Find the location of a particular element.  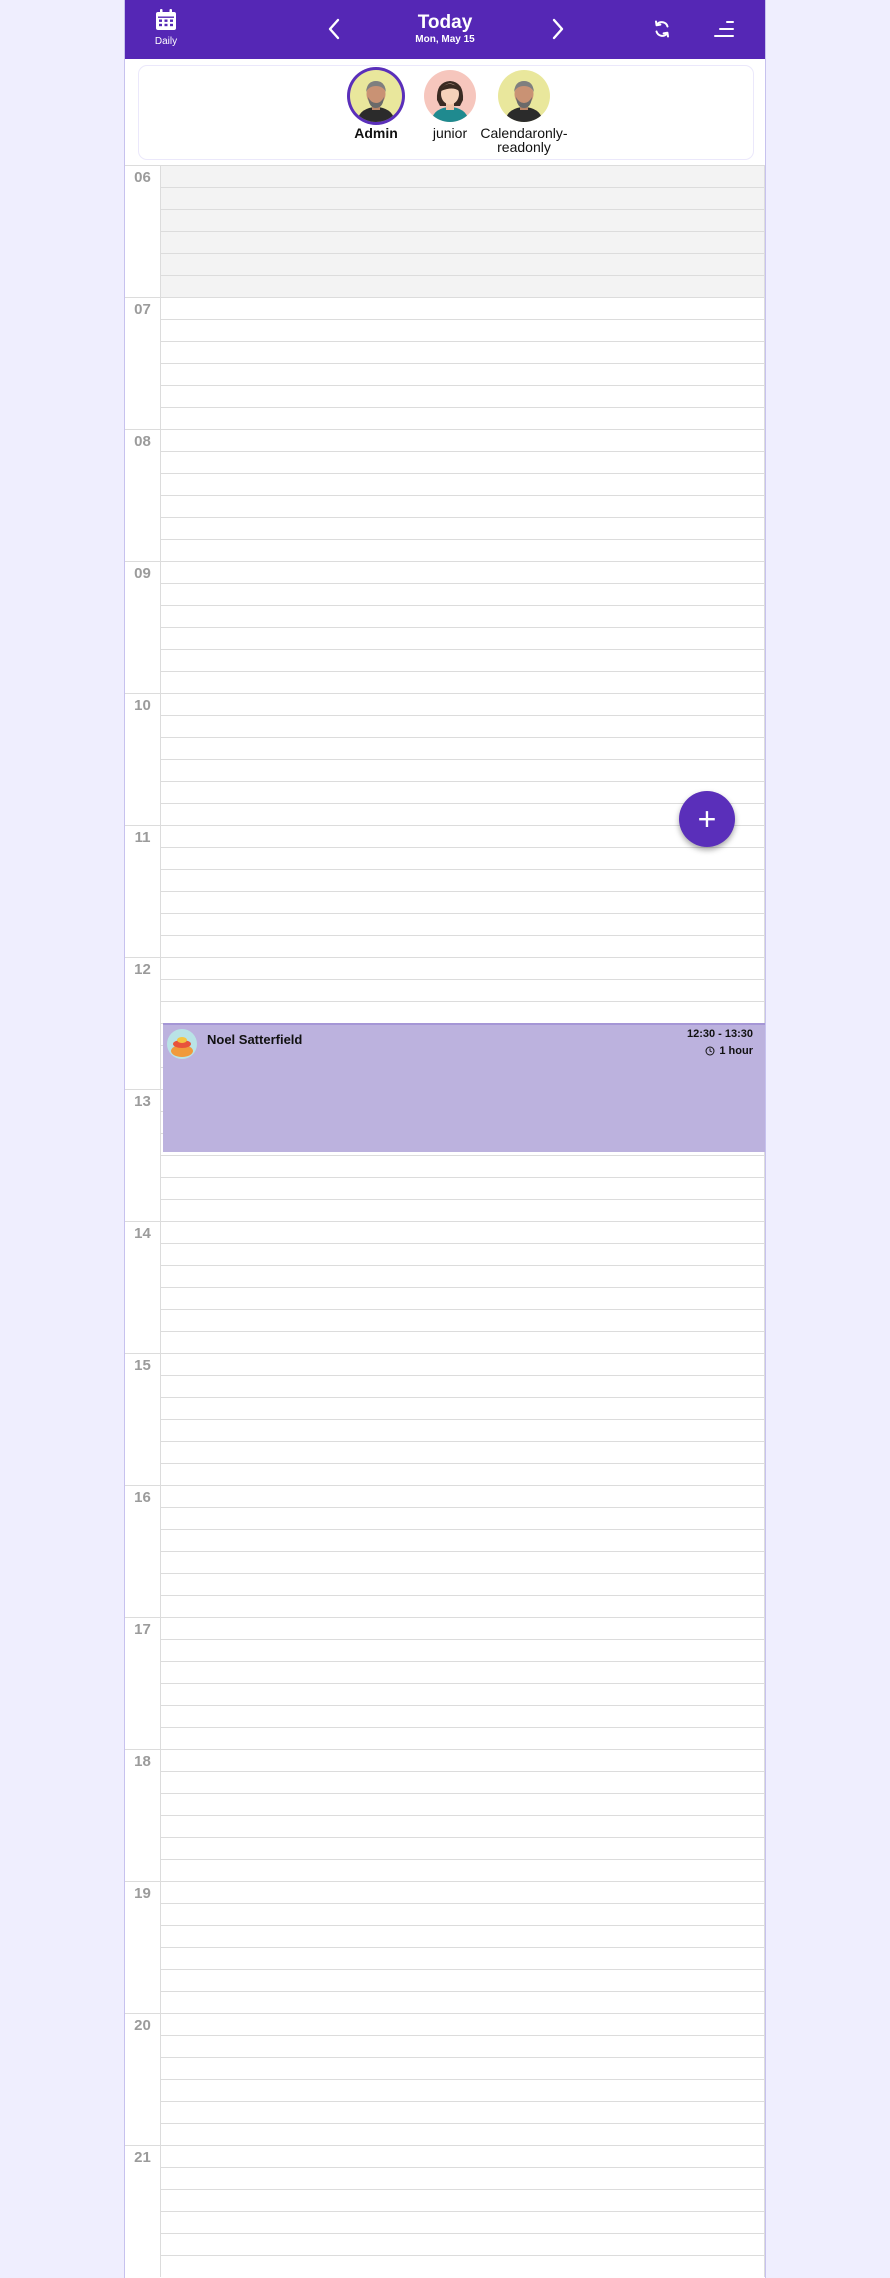

appointment-block: Noel Satterfield 12:30 - 13:30 1 hour is located at coordinates (464, 1087).